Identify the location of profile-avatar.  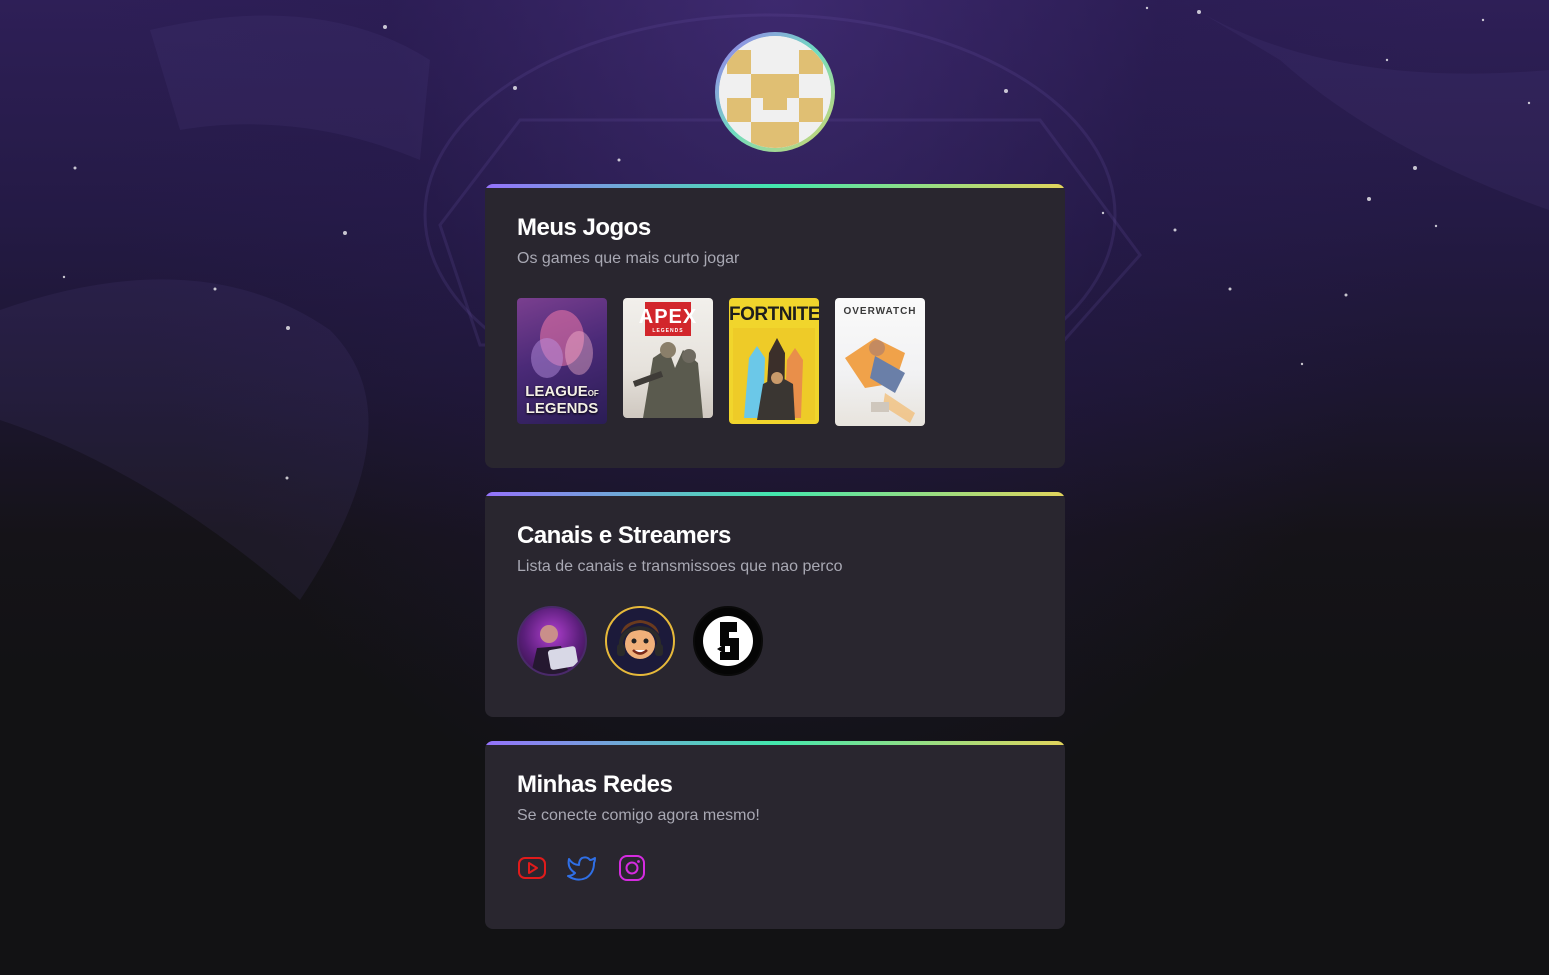
(775, 92).